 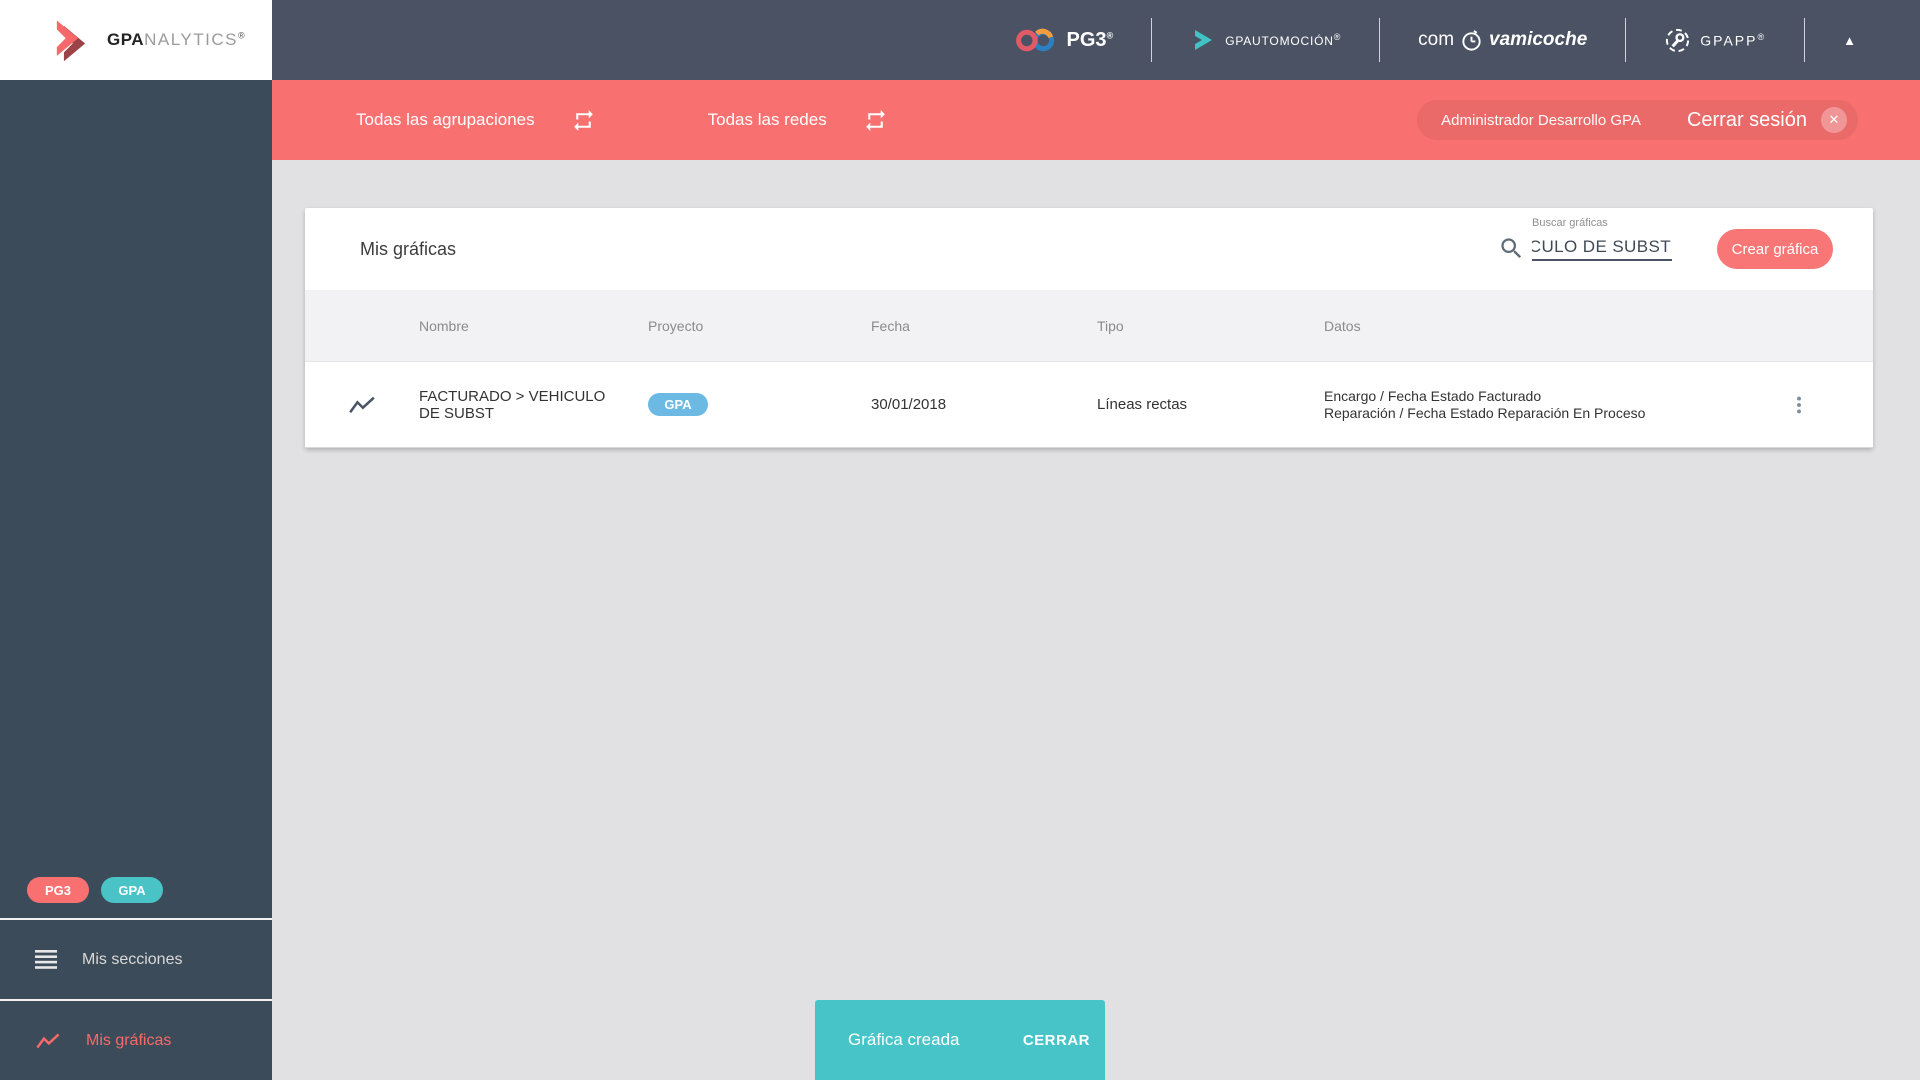 What do you see at coordinates (1064, 40) in the screenshot?
I see `pg3-logo: PG3®` at bounding box center [1064, 40].